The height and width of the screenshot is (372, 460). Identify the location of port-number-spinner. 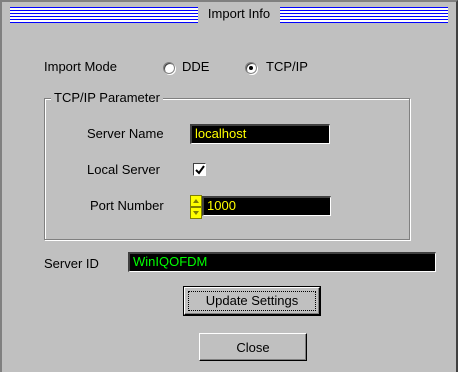
(196, 207).